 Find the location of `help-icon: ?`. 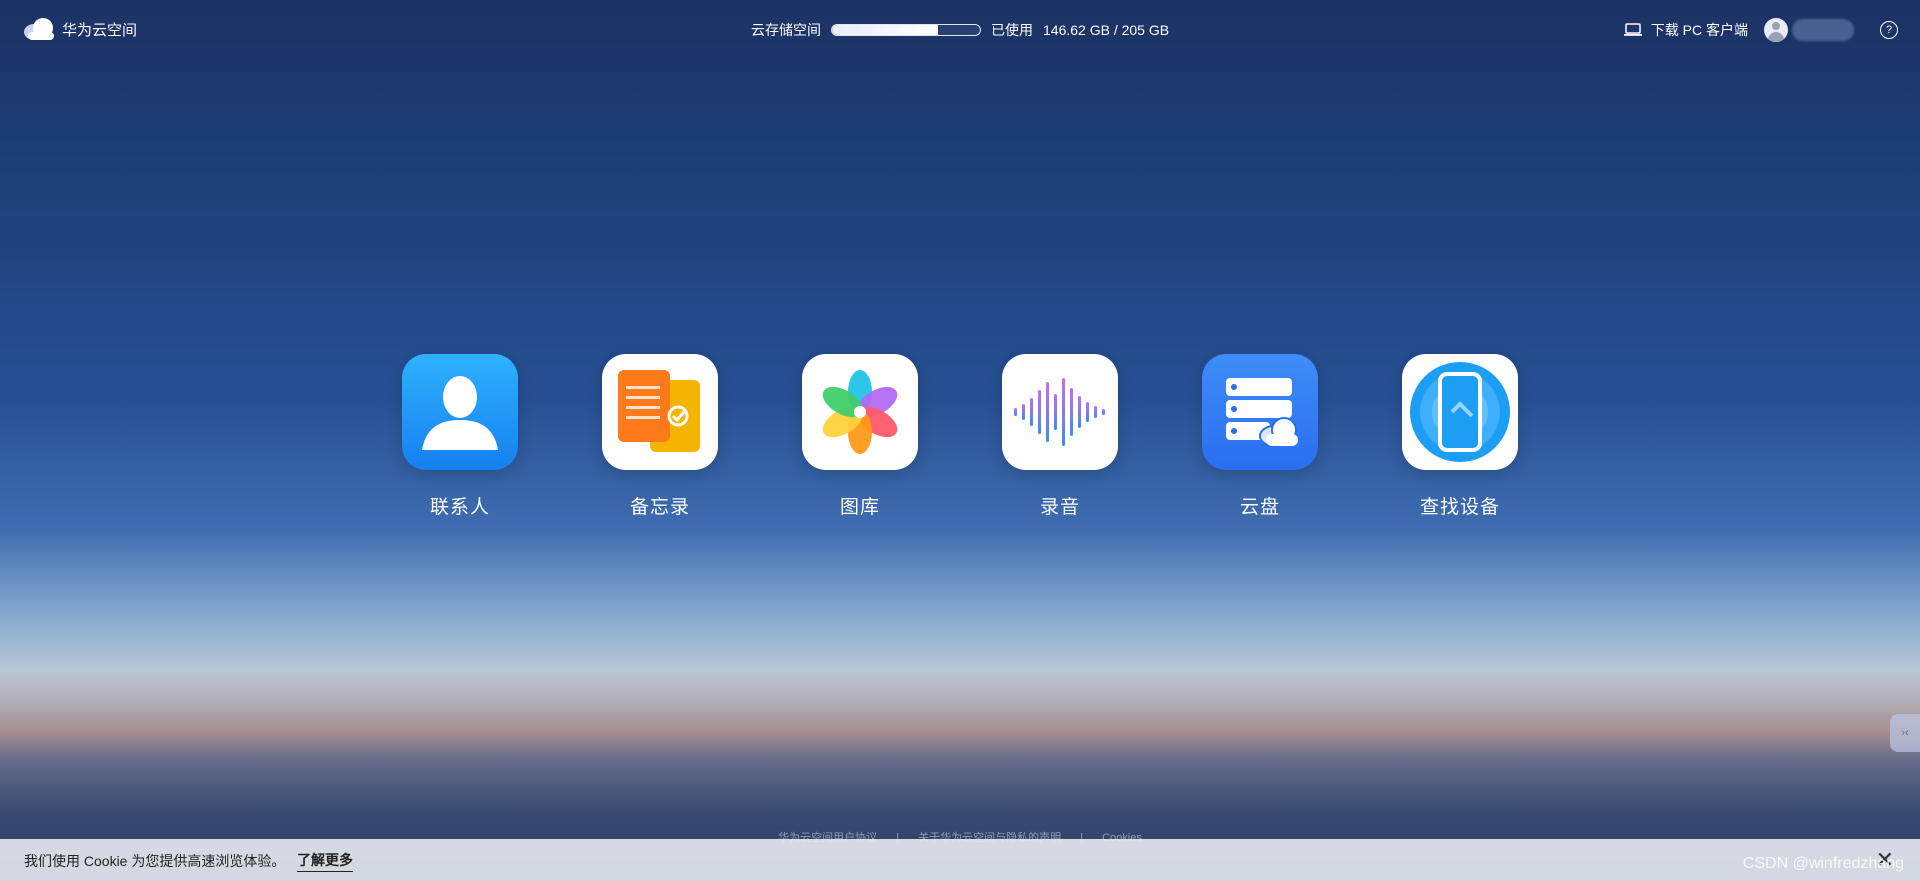

help-icon: ? is located at coordinates (1889, 30).